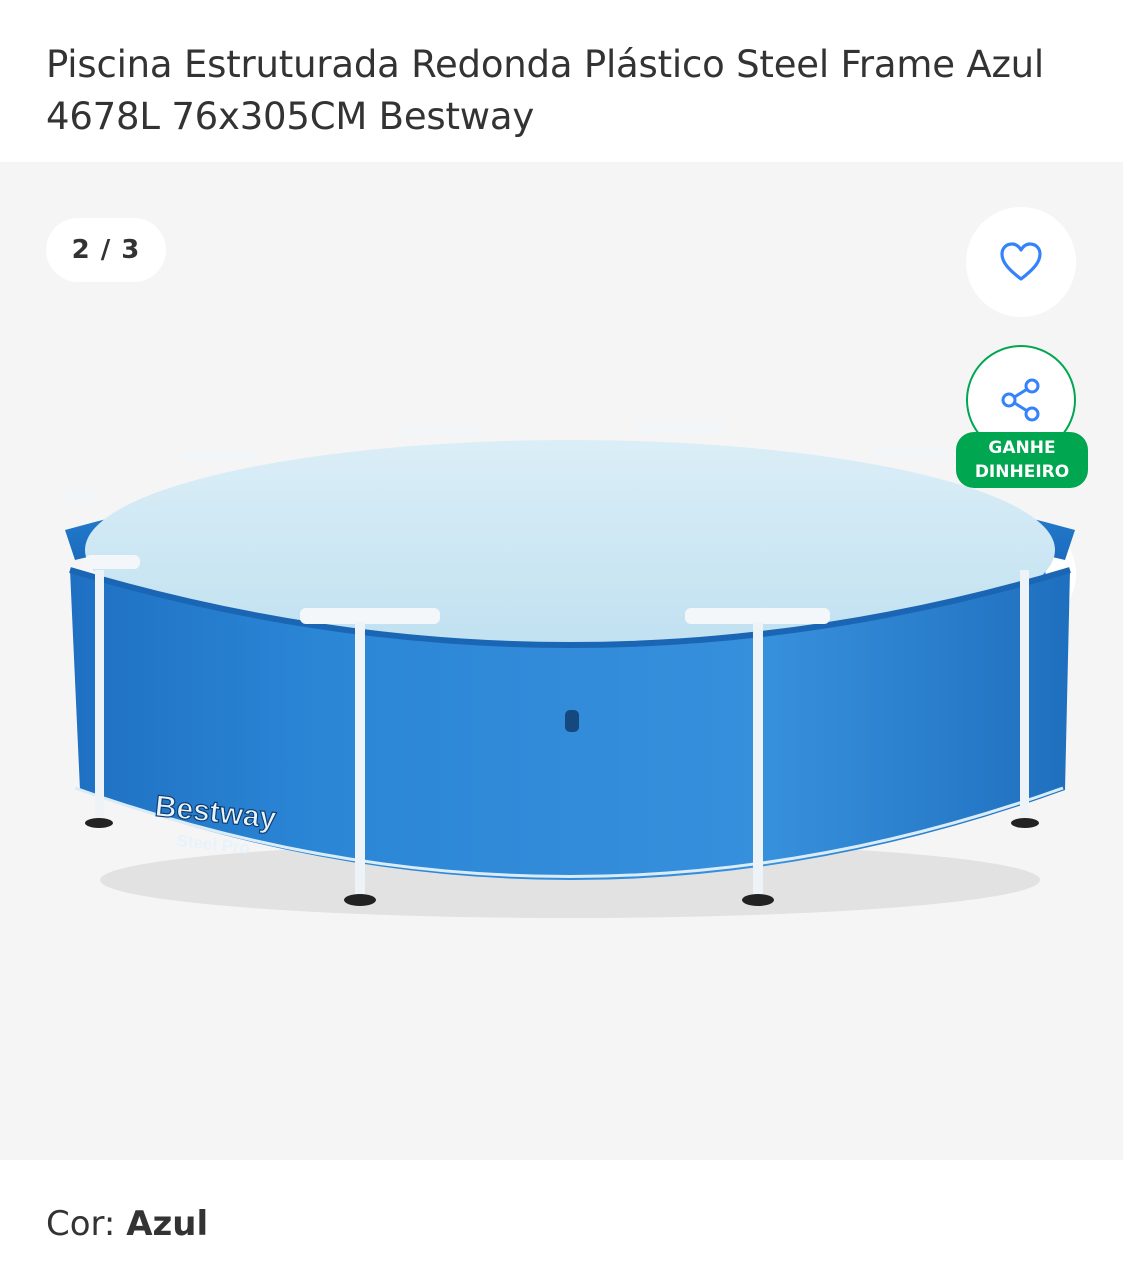  I want to click on product-color-selection: Cor: Azul, so click(127, 1224).